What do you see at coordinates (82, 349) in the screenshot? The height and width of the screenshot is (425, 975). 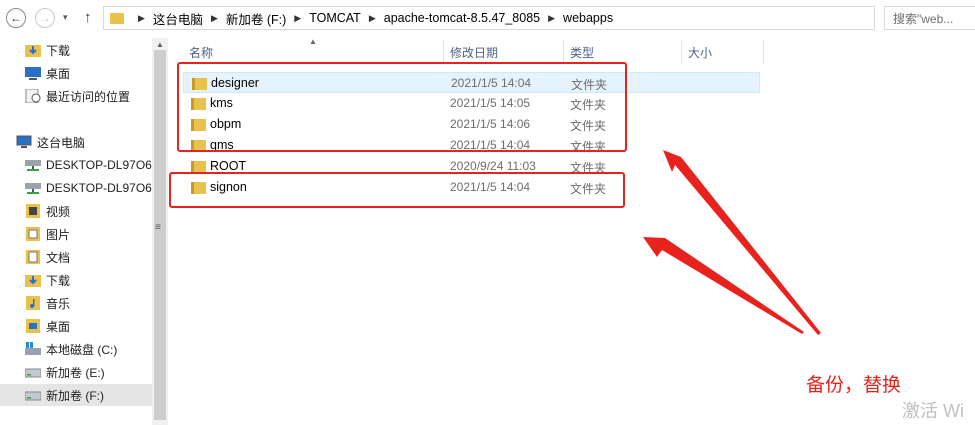 I see `nav-item-label: 本地磁盘 (C:)` at bounding box center [82, 349].